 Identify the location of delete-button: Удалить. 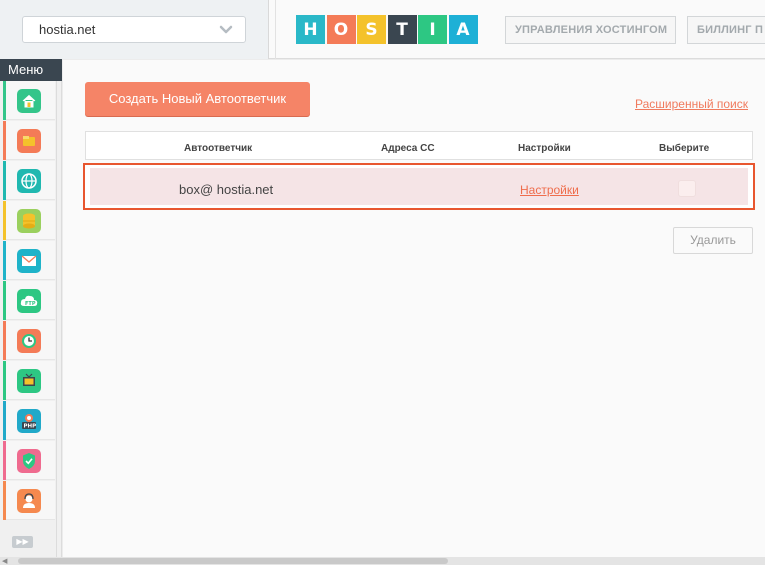
(713, 240).